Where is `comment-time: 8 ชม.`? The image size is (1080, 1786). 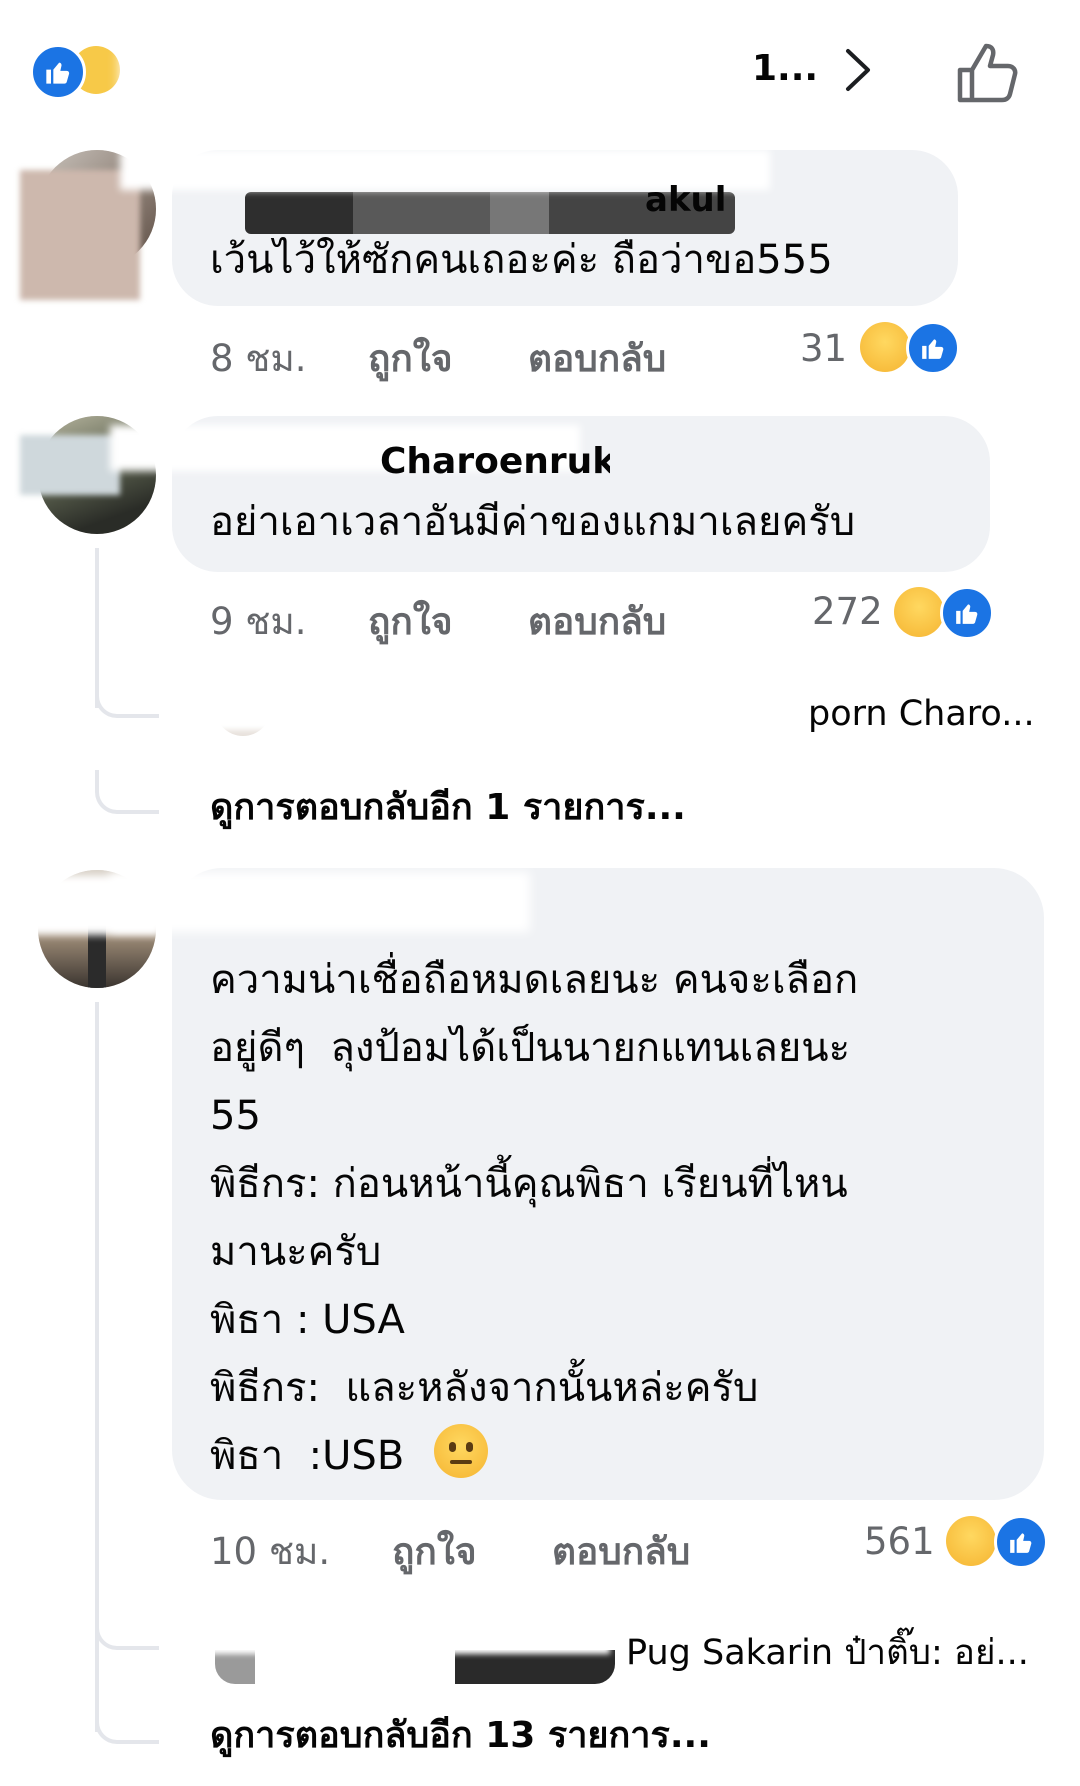
comment-time: 8 ชม. is located at coordinates (258, 358).